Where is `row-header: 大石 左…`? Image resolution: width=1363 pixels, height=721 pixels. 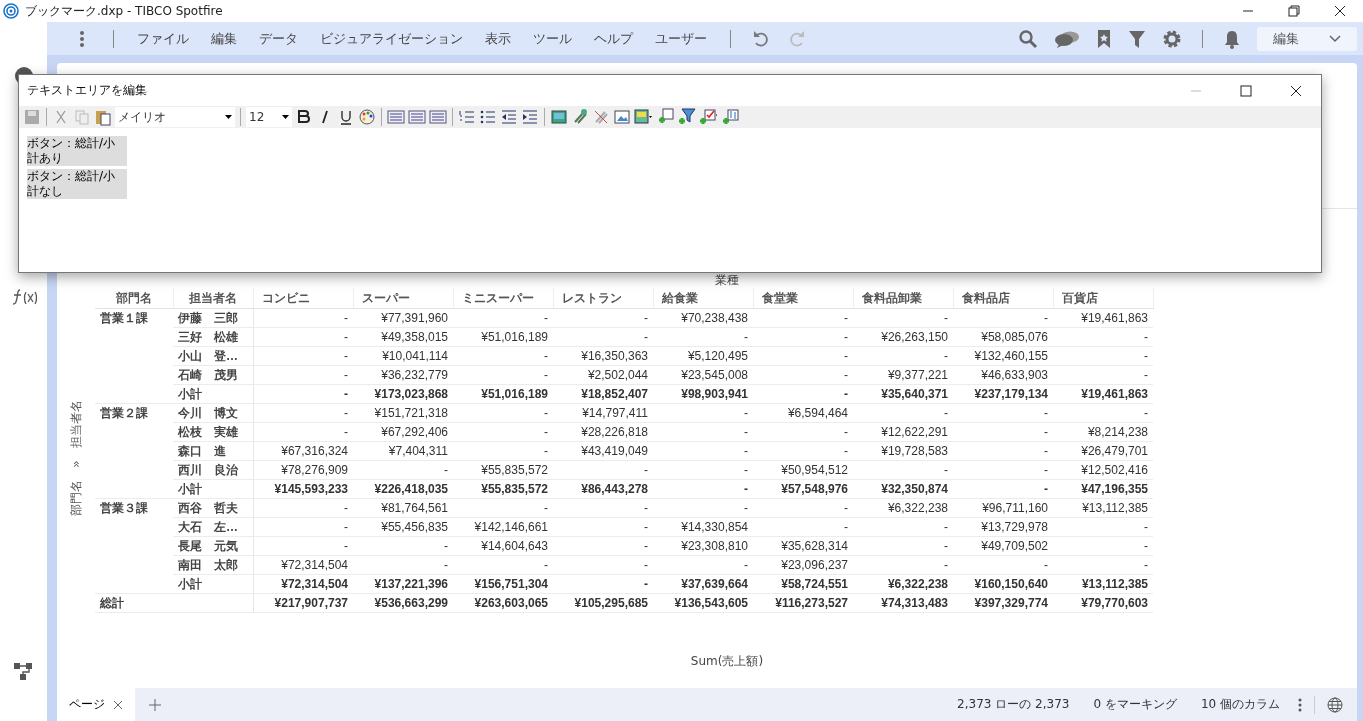
row-header: 大石 左… is located at coordinates (213, 527).